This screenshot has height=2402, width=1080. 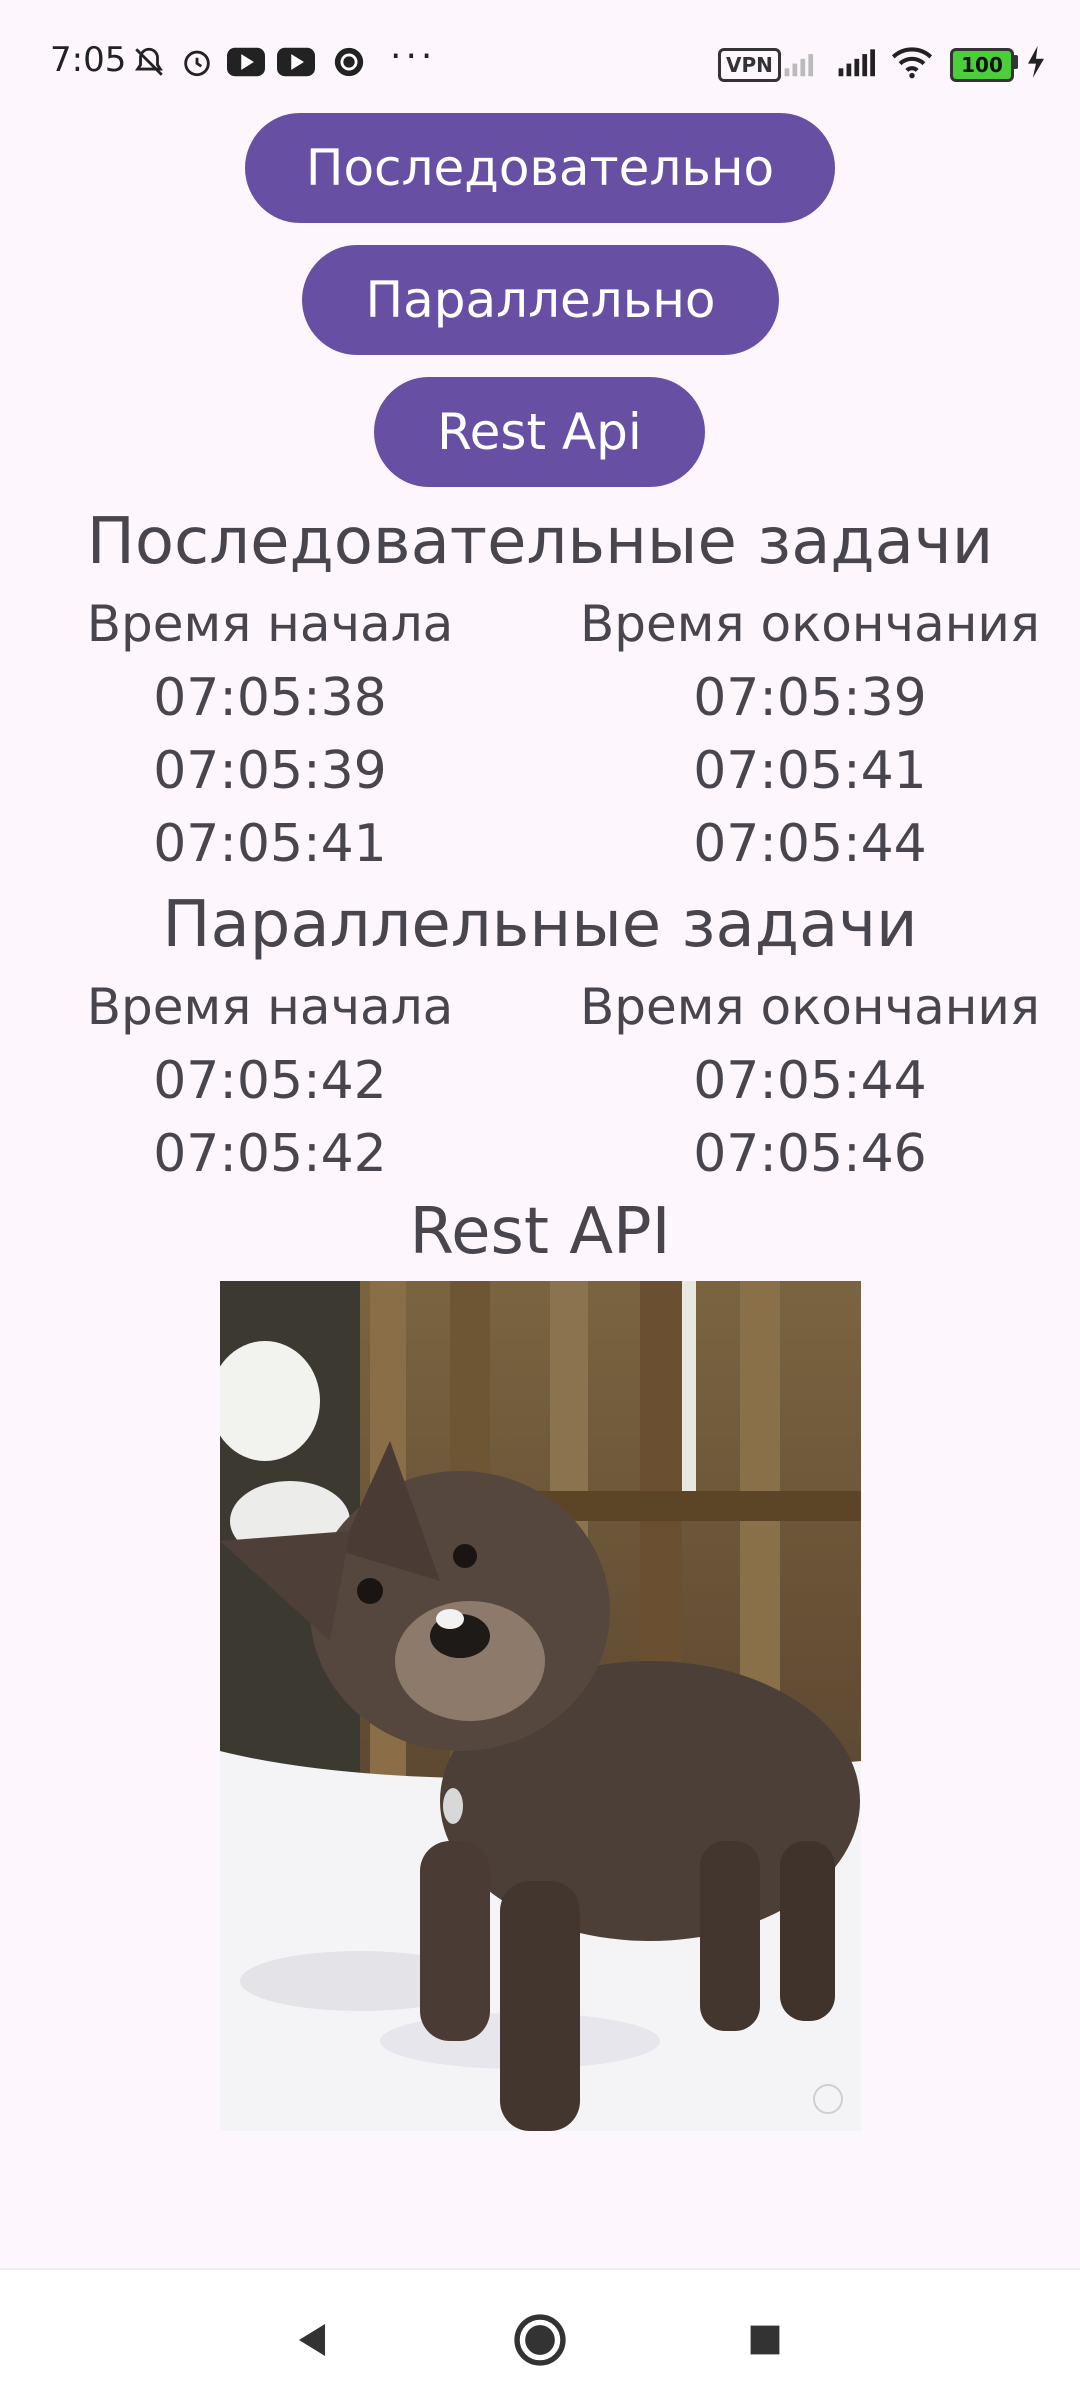 What do you see at coordinates (765, 2340) in the screenshot?
I see `recents-icon` at bounding box center [765, 2340].